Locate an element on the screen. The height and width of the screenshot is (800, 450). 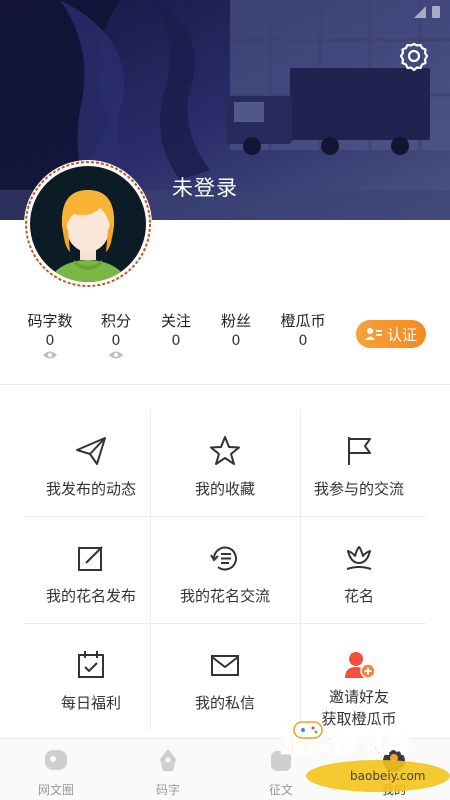
stat-fans: 粉丝 0 is located at coordinates (236, 329).